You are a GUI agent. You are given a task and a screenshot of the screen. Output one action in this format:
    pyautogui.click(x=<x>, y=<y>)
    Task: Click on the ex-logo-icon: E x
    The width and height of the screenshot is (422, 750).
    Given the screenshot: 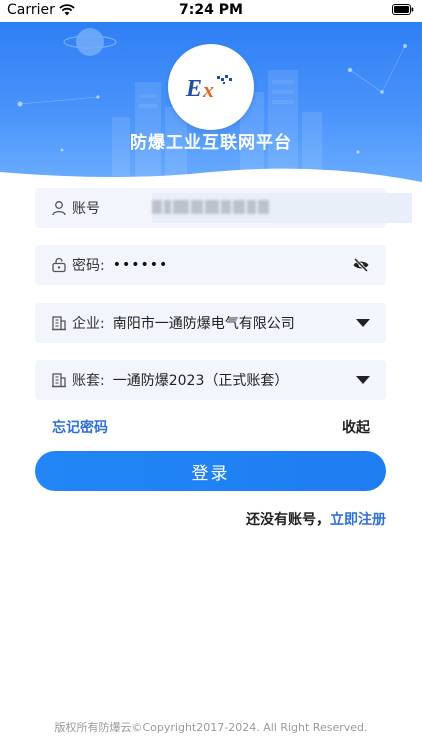 What is the action you would take?
    pyautogui.click(x=208, y=88)
    